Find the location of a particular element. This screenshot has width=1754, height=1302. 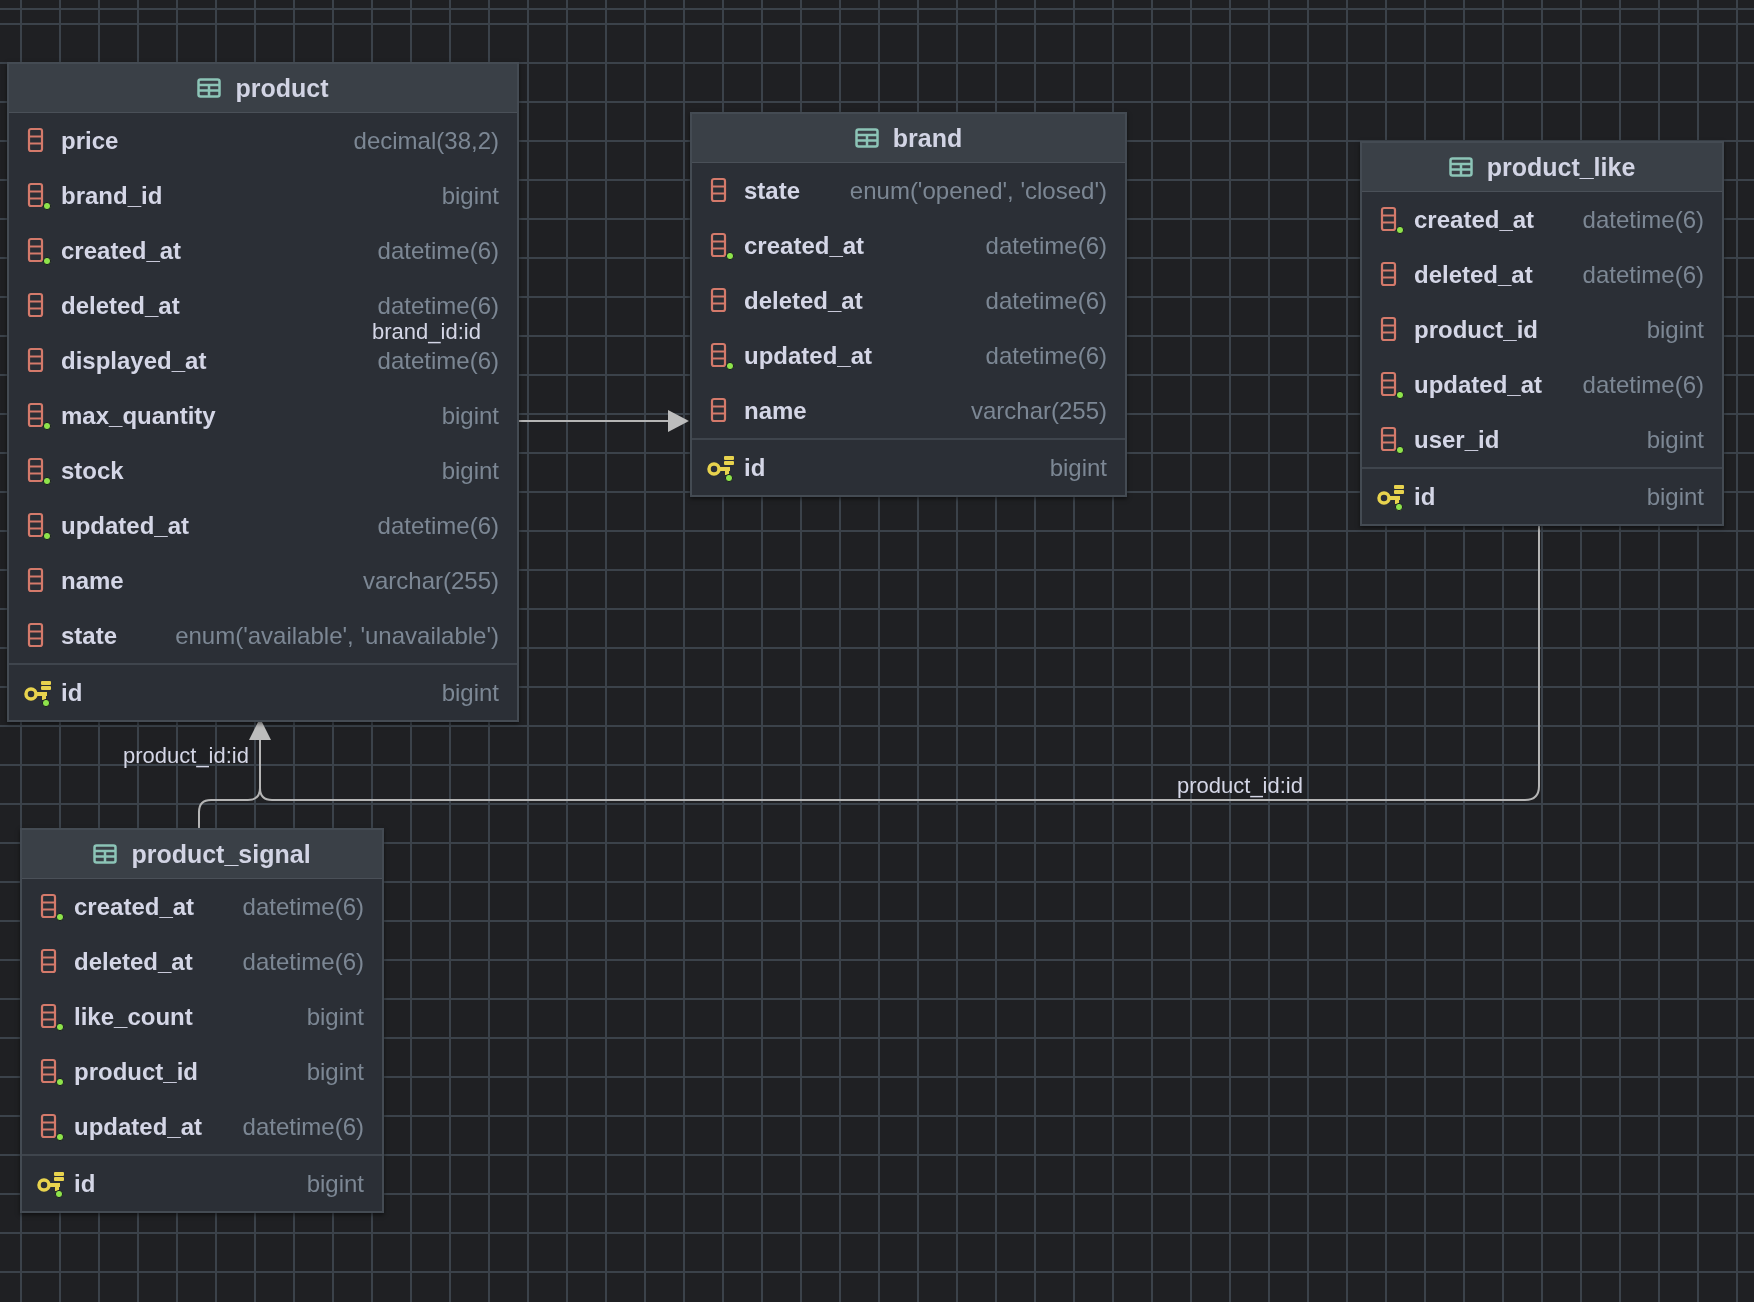

table-node is located at coordinates (263, 392).